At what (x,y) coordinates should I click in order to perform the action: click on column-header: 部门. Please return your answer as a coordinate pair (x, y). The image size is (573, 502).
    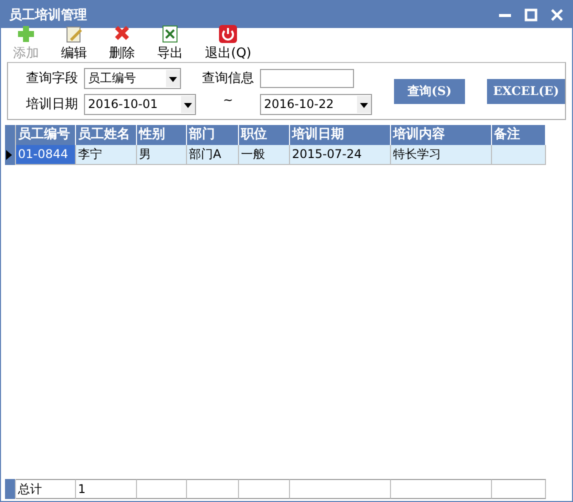
    Looking at the image, I should click on (213, 135).